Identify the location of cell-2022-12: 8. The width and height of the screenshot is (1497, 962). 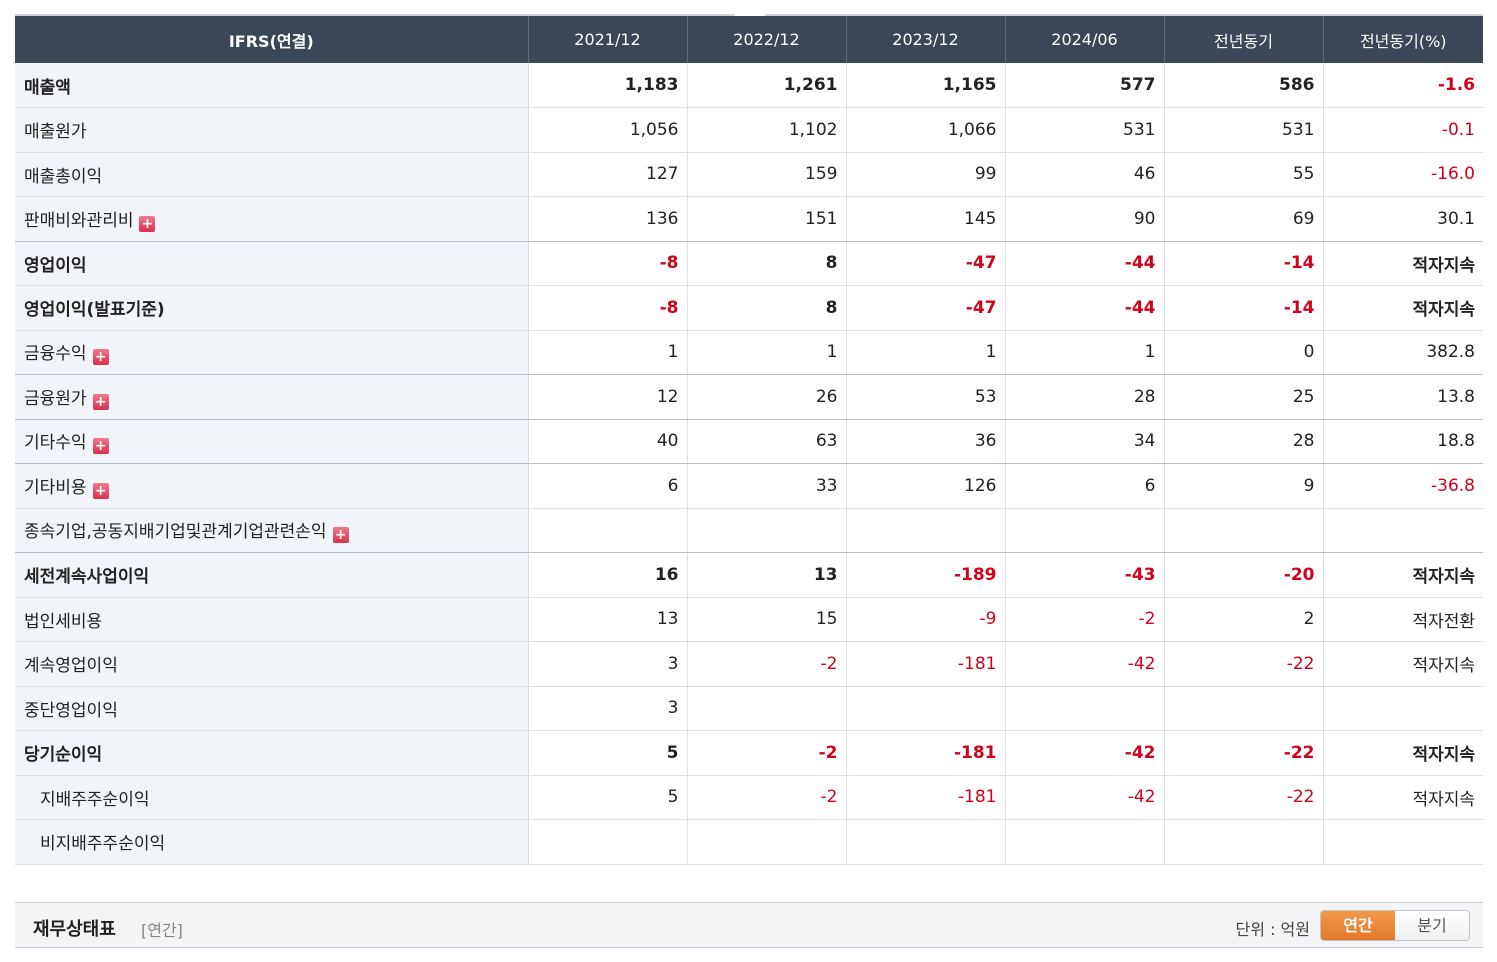
(767, 263).